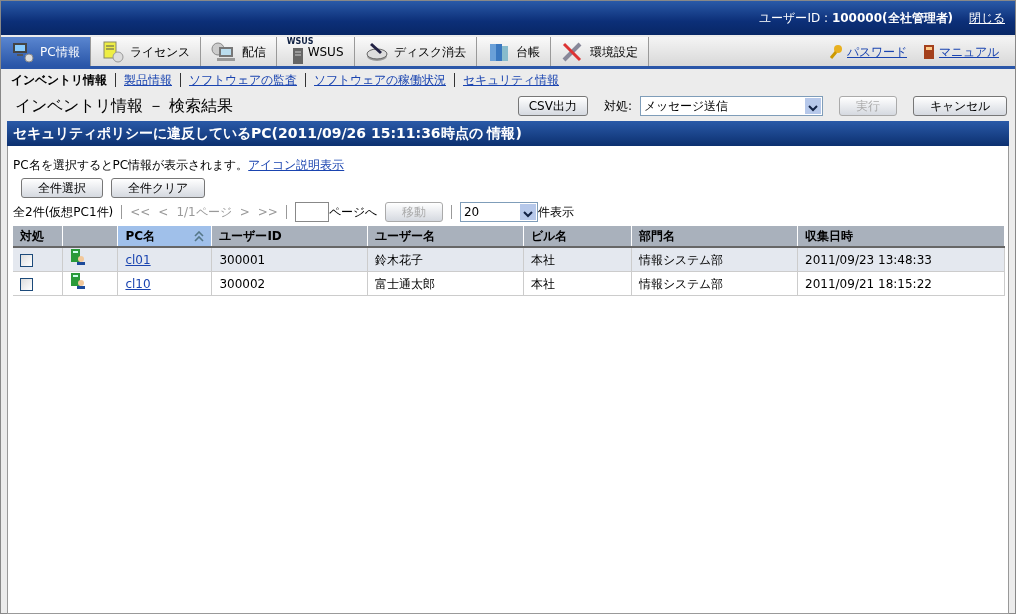 The height and width of the screenshot is (614, 1016). Describe the element at coordinates (969, 51) in the screenshot. I see `header-link: マニュアル` at that location.